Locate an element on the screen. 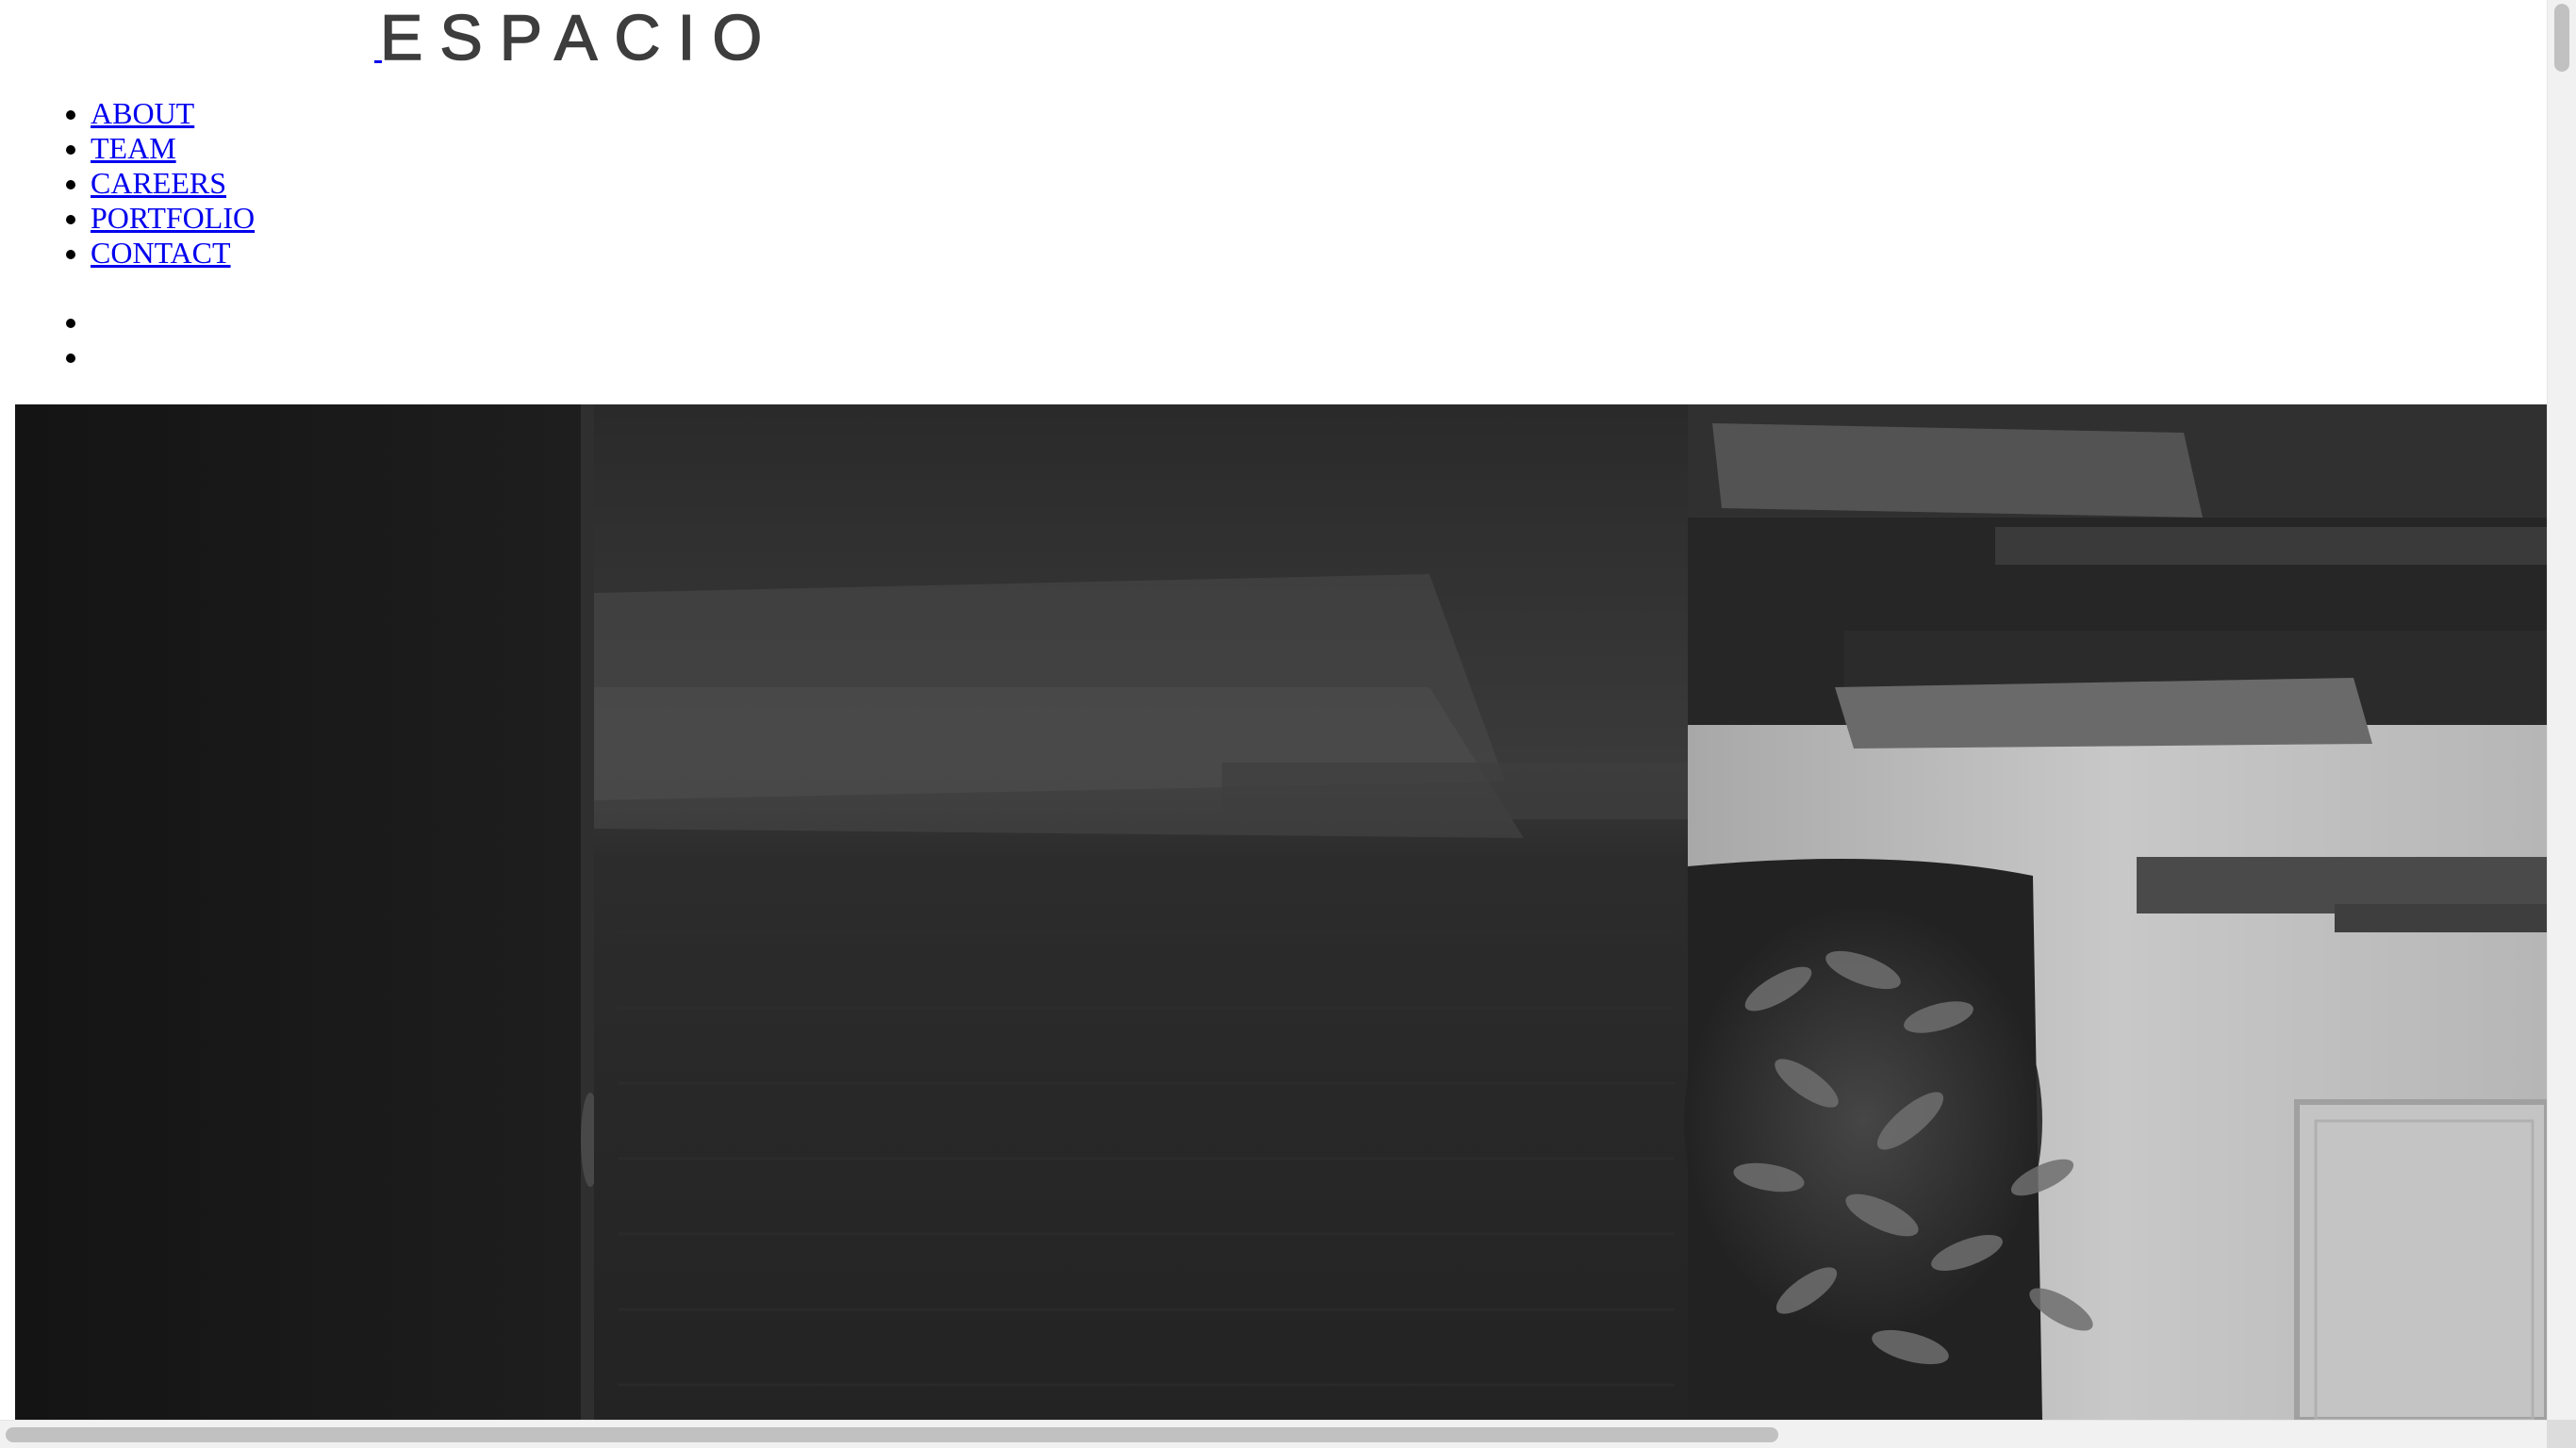 The width and height of the screenshot is (2576, 1448). nav-link-contact: CONTACT is located at coordinates (161, 253).